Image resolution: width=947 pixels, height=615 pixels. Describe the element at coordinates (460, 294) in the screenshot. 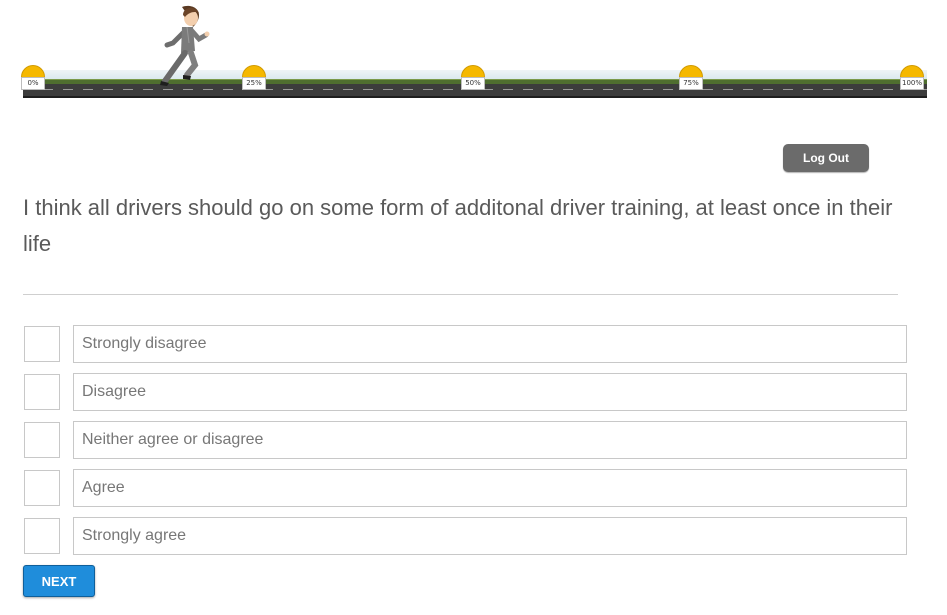

I see `divider` at that location.